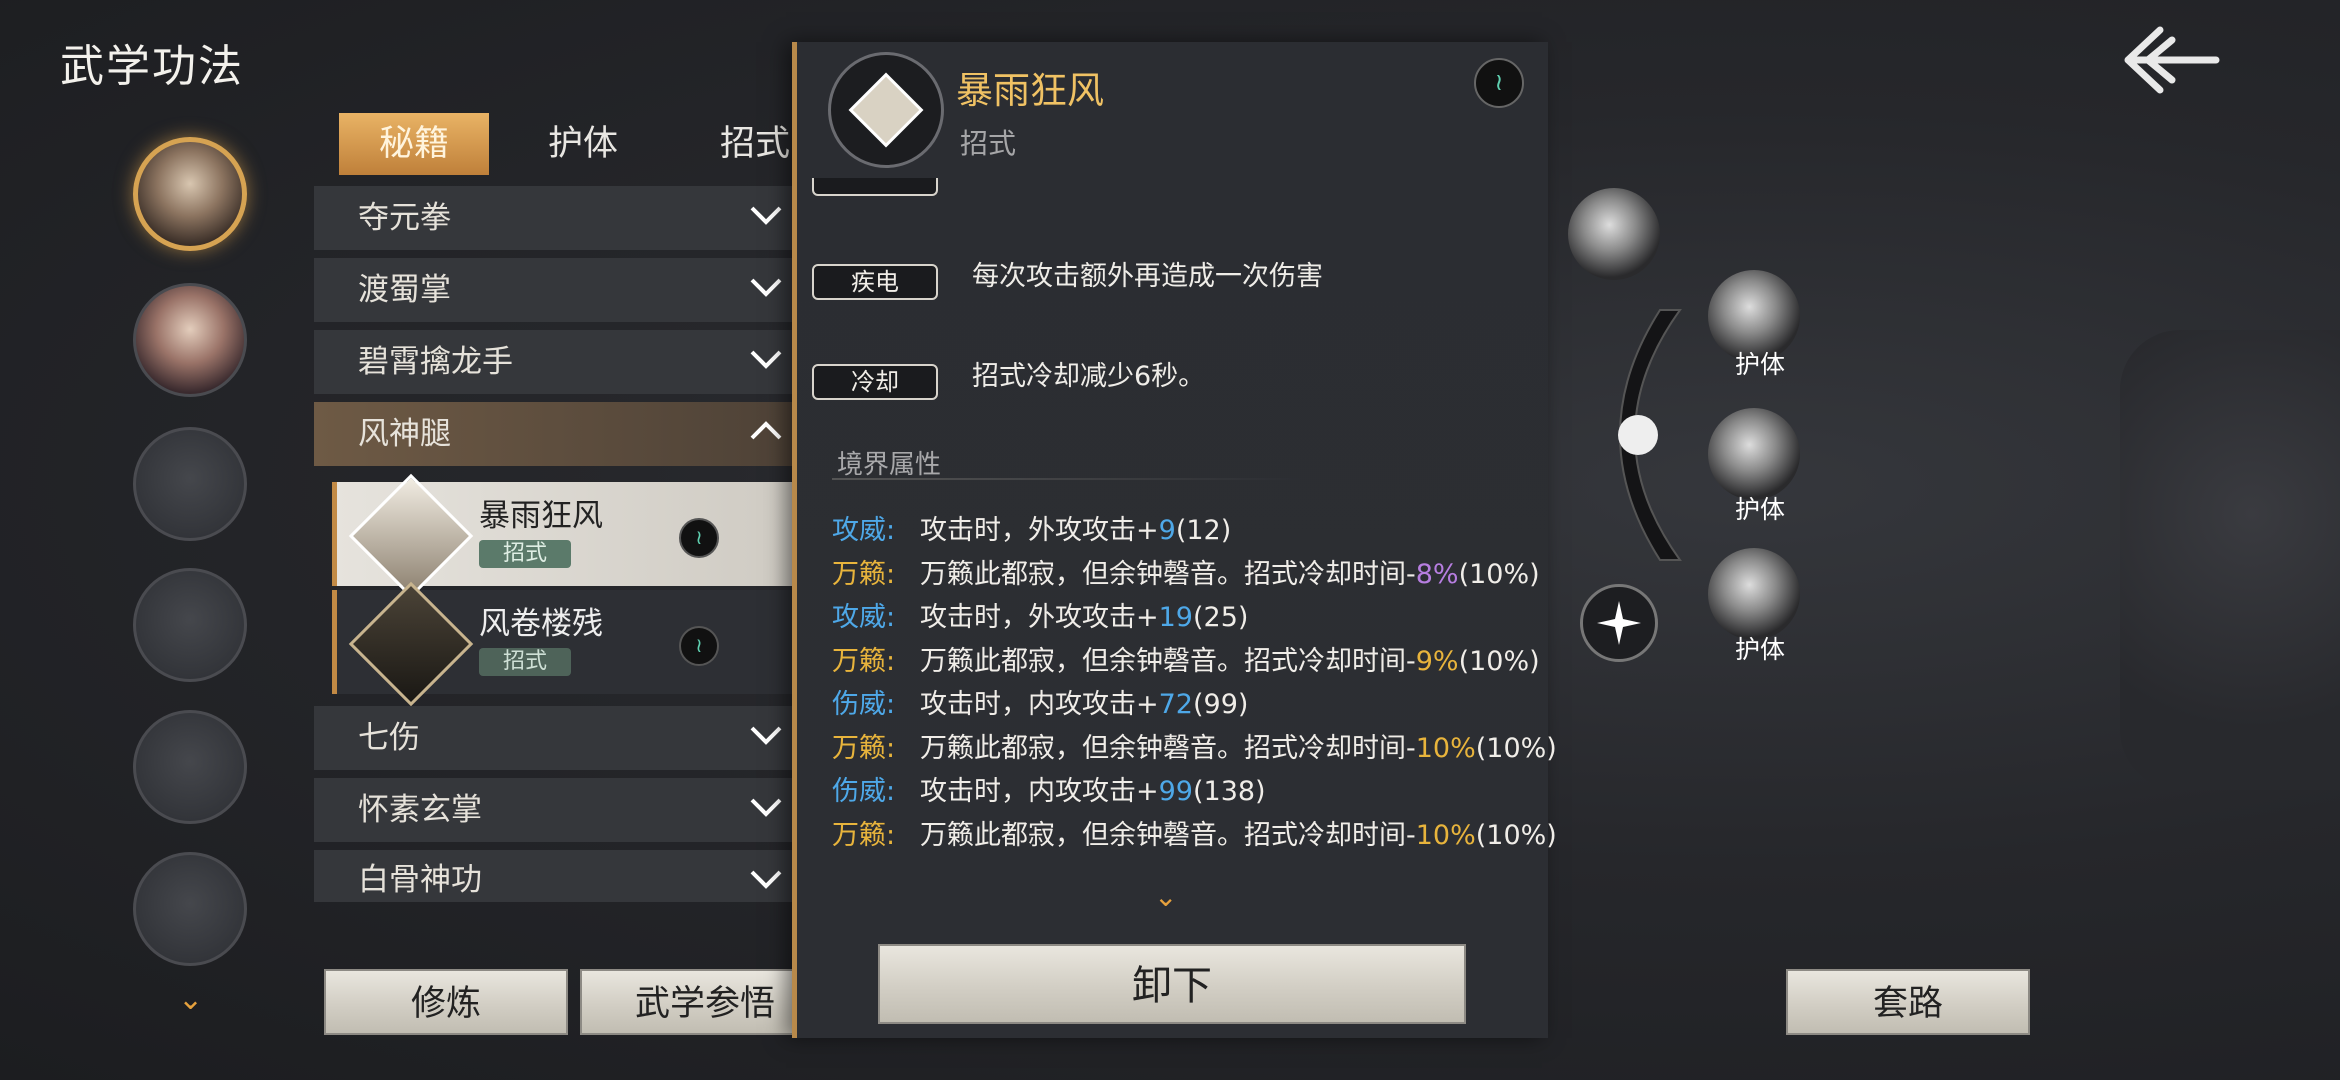 Image resolution: width=2340 pixels, height=1080 pixels. I want to click on list-item: 怀素玄掌, so click(553, 810).